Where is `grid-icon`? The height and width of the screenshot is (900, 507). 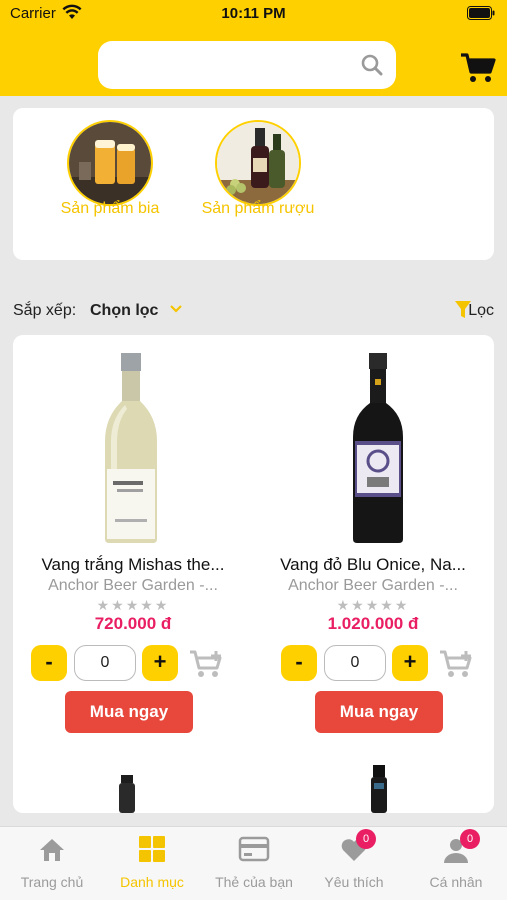
grid-icon is located at coordinates (152, 849).